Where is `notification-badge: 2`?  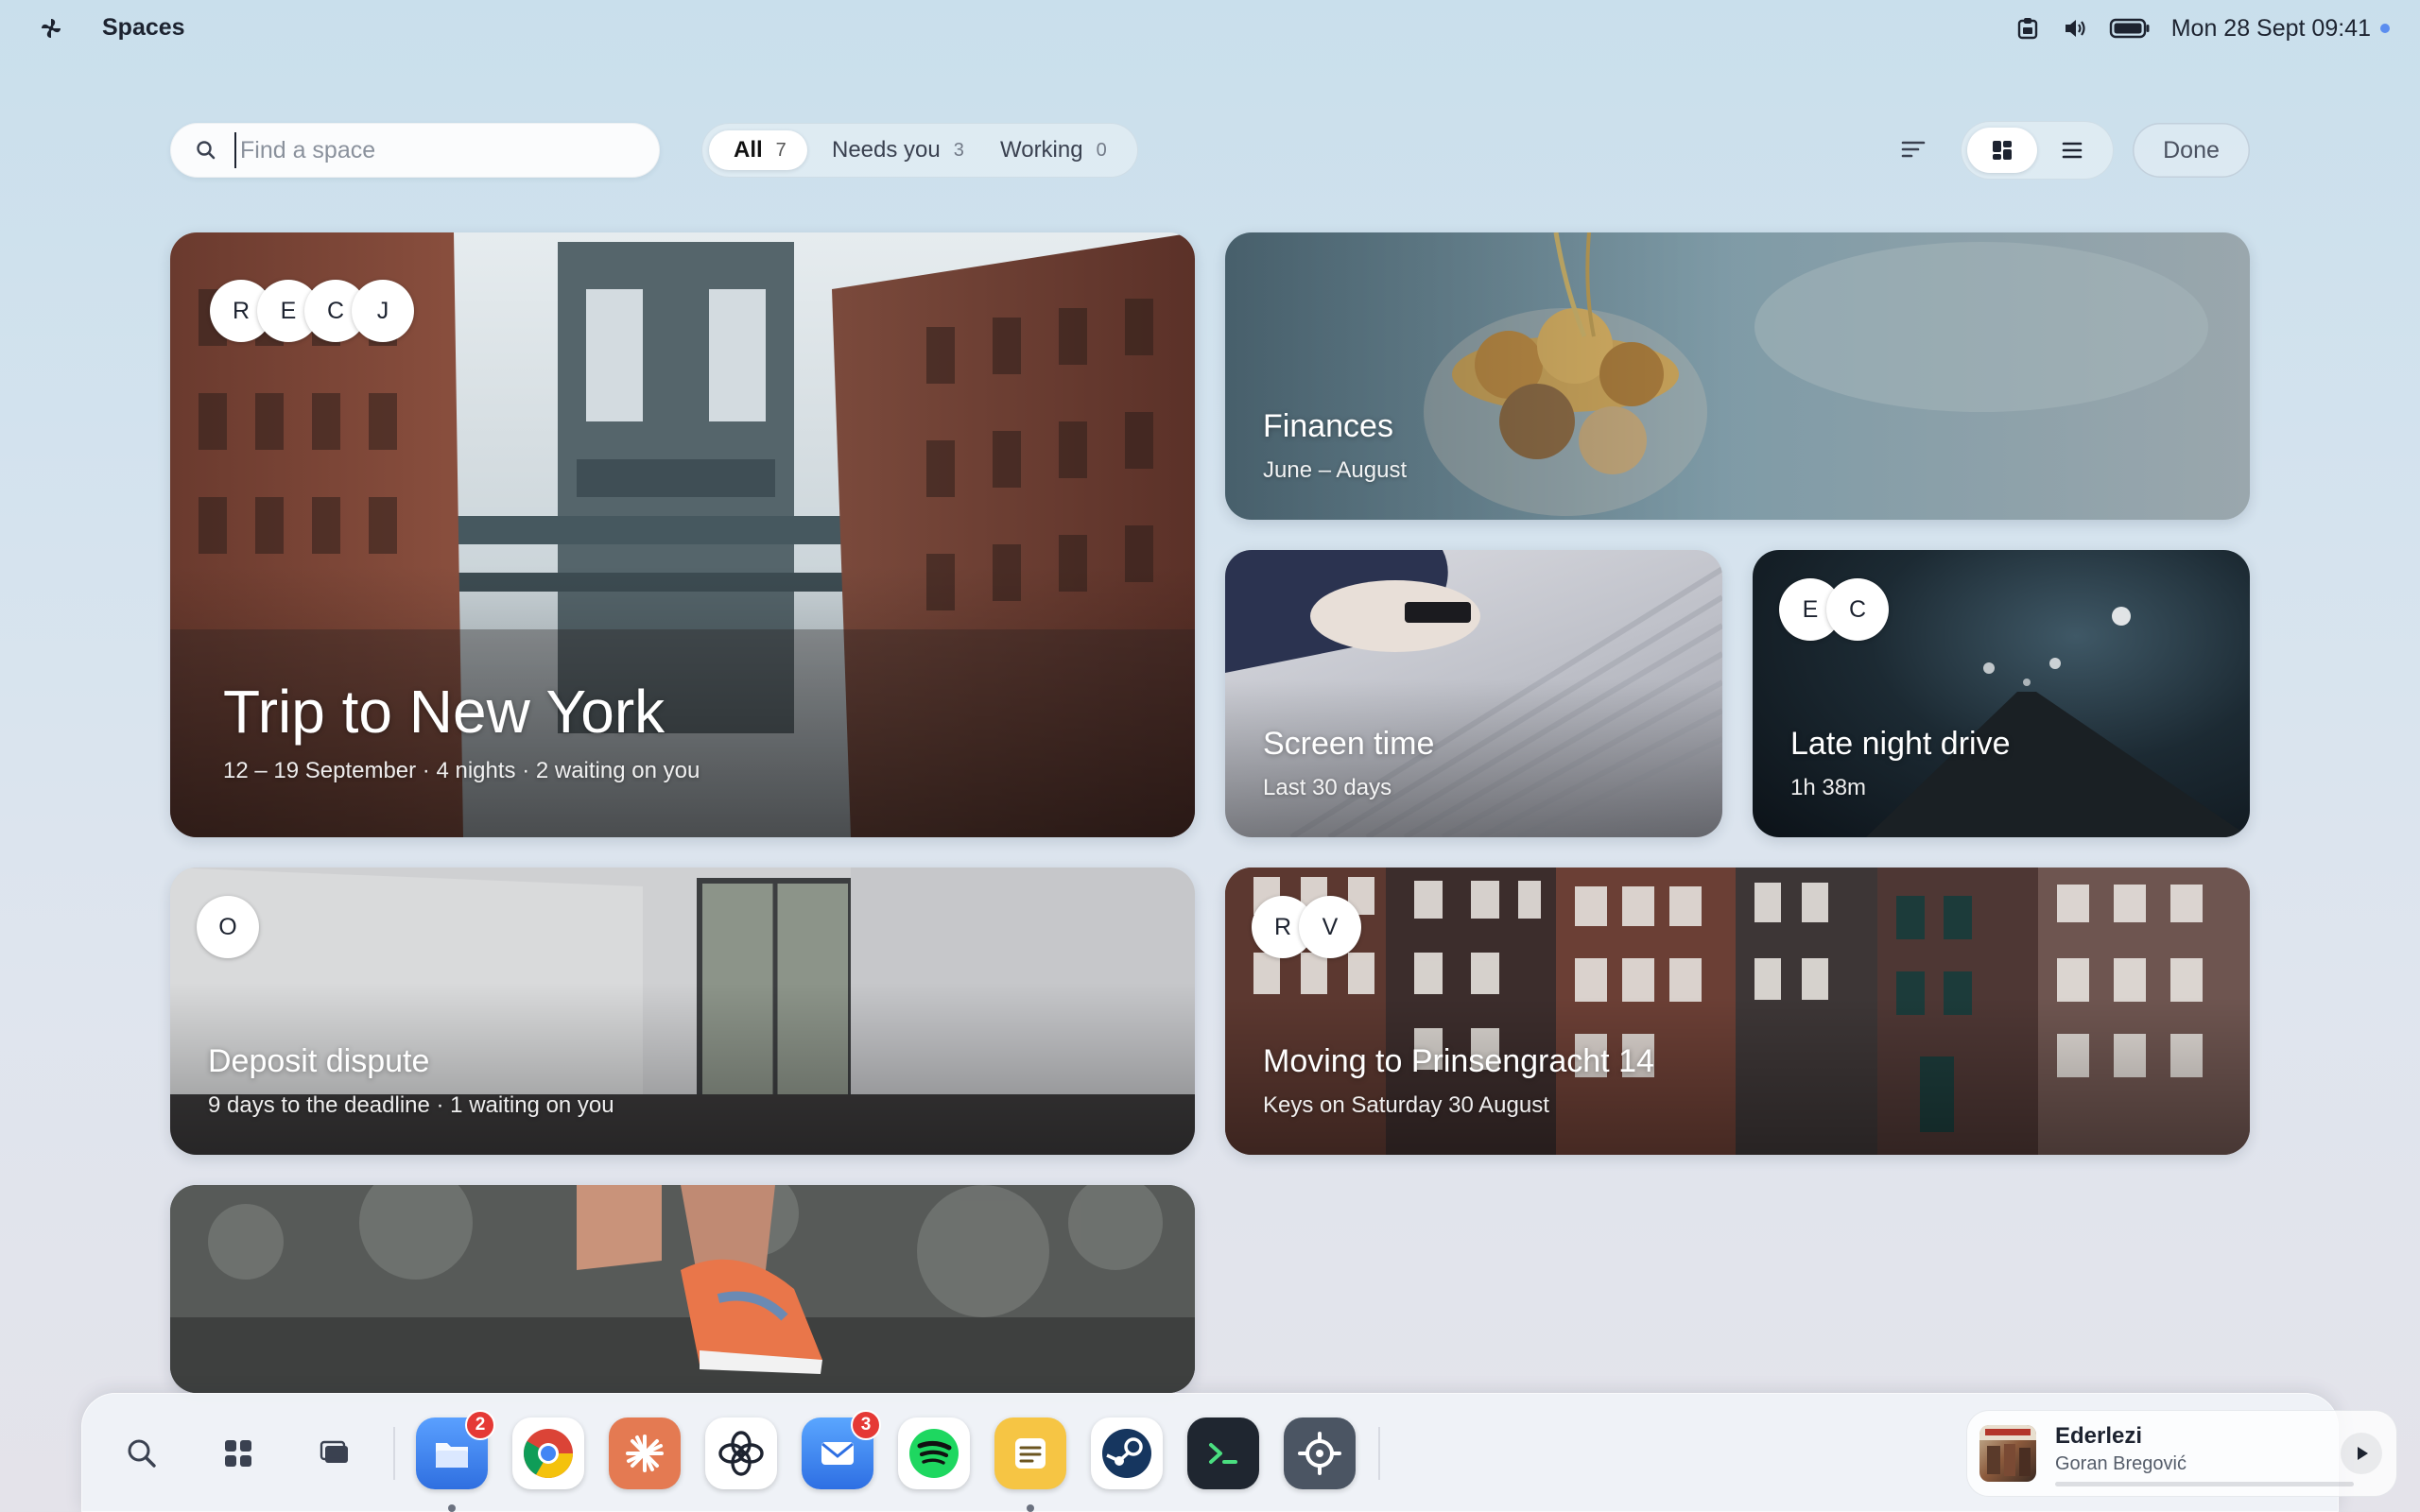
notification-badge: 2 is located at coordinates (480, 1425).